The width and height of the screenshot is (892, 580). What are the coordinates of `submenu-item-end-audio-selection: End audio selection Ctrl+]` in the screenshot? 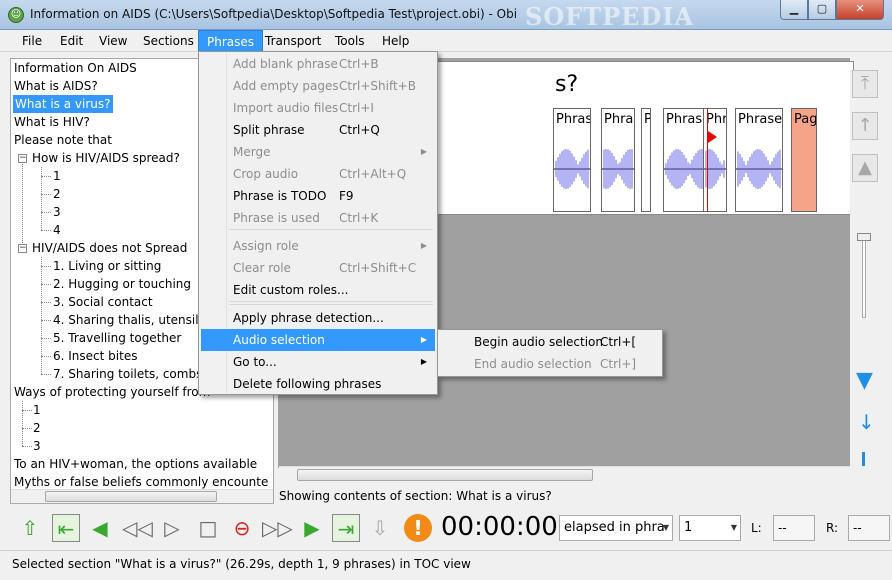 It's located at (550, 364).